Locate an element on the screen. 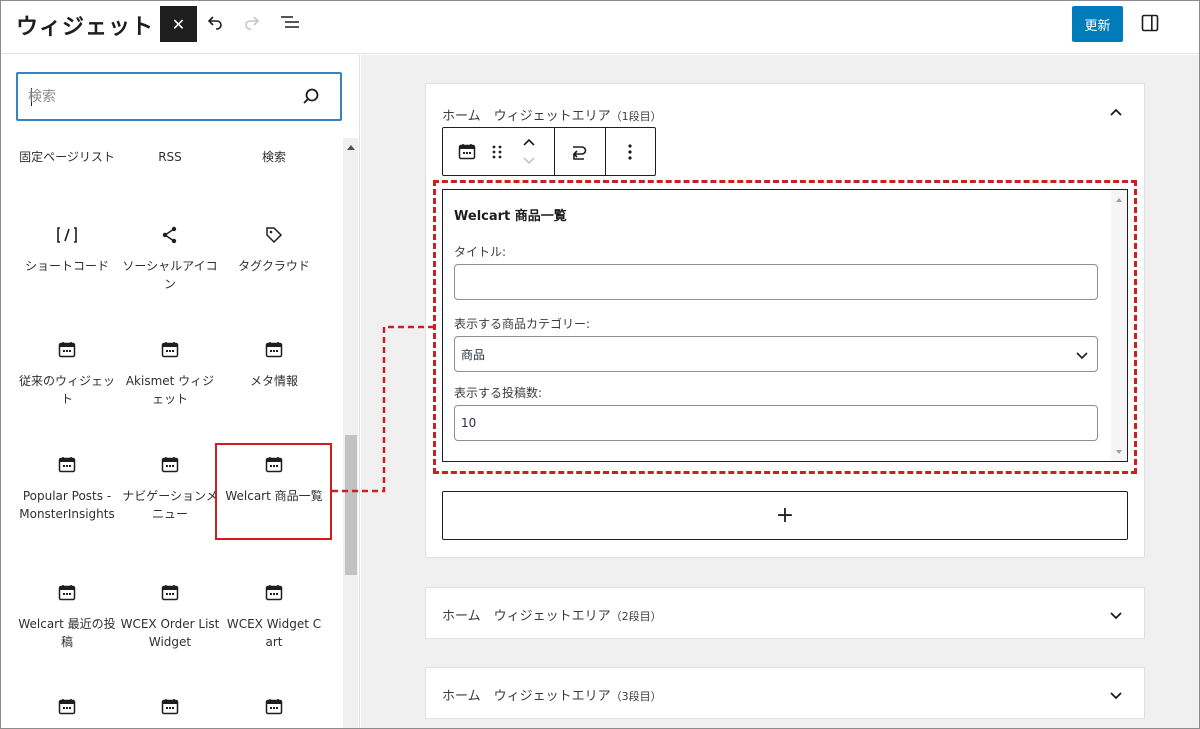 The width and height of the screenshot is (1200, 729). block-label: 固定ページリスト is located at coordinates (67, 157).